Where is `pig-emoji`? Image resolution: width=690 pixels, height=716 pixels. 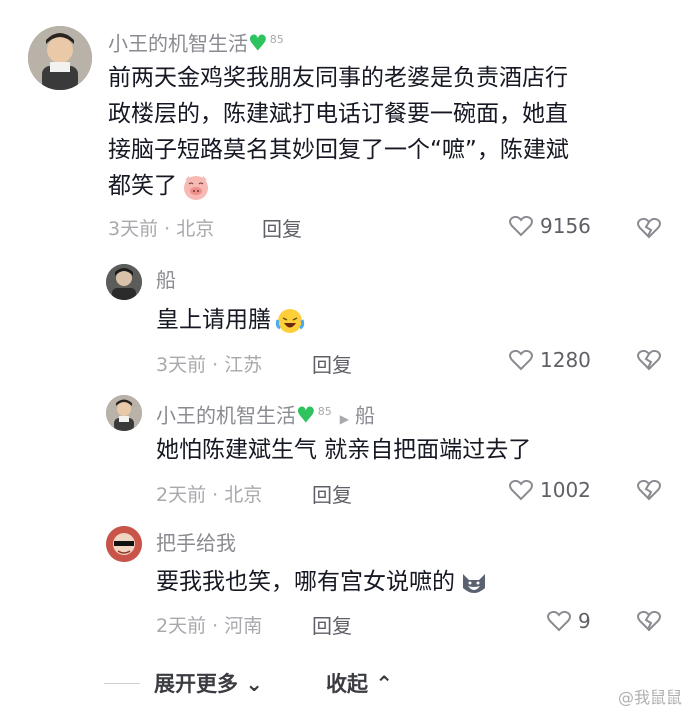 pig-emoji is located at coordinates (196, 187).